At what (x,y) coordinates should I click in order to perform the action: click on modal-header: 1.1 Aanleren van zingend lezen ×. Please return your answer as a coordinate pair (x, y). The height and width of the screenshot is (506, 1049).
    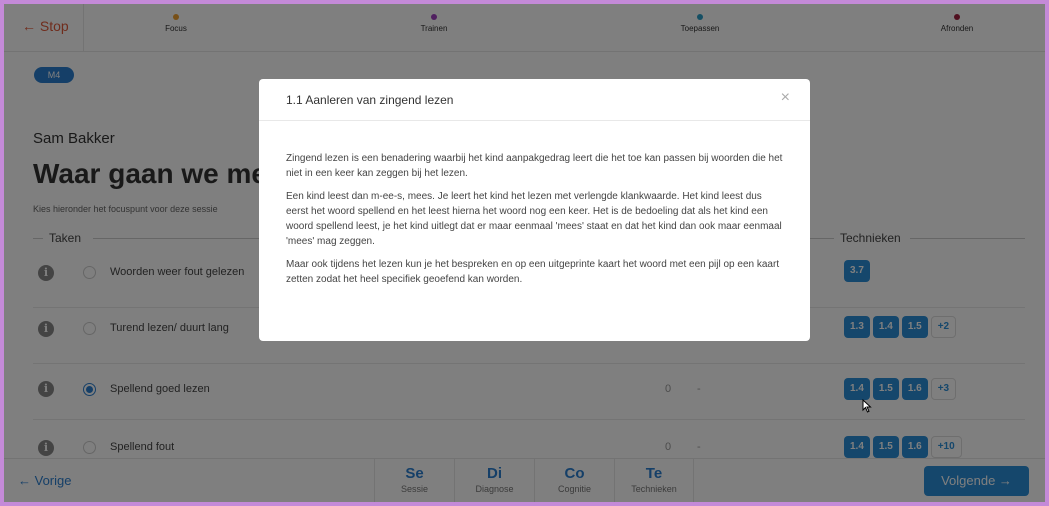
    Looking at the image, I should click on (534, 100).